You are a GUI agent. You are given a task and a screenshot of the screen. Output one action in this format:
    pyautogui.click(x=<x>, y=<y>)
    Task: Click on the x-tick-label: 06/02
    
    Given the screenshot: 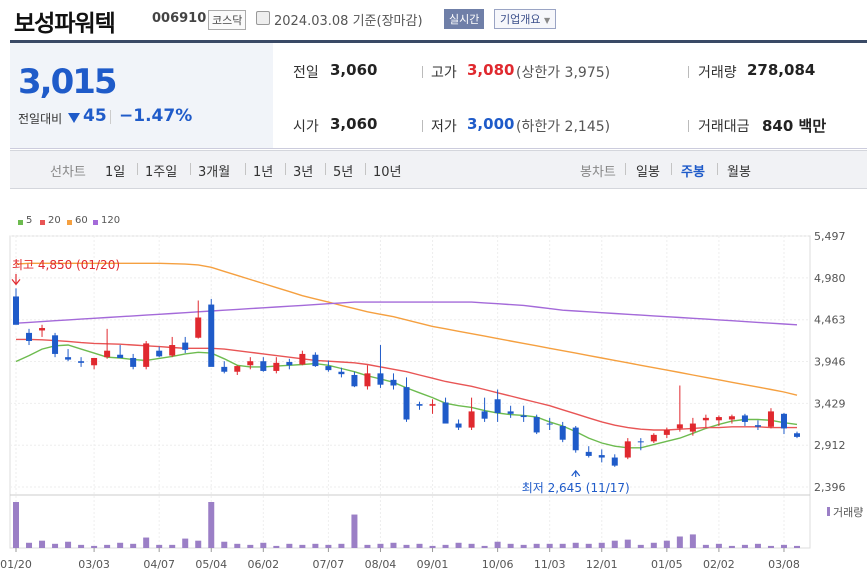 What is the action you would take?
    pyautogui.click(x=263, y=564)
    